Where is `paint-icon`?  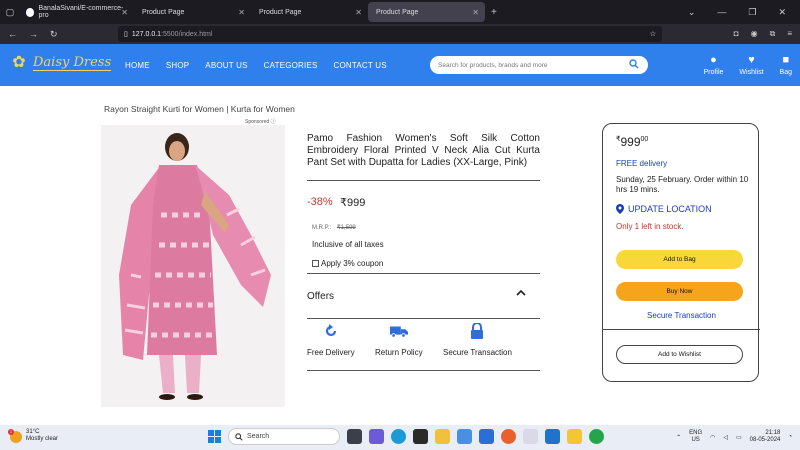
paint-icon is located at coordinates (530, 436).